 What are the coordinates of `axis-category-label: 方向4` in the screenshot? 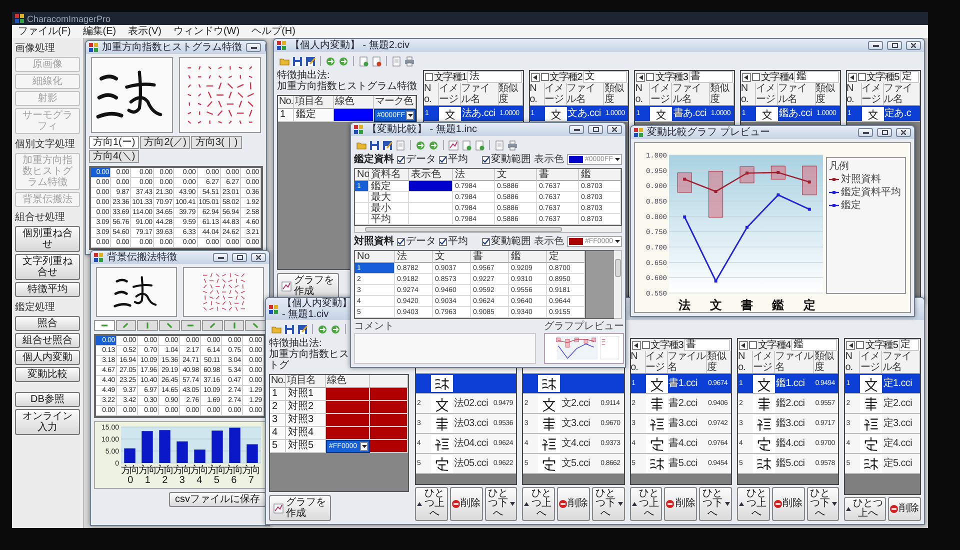 It's located at (199, 476).